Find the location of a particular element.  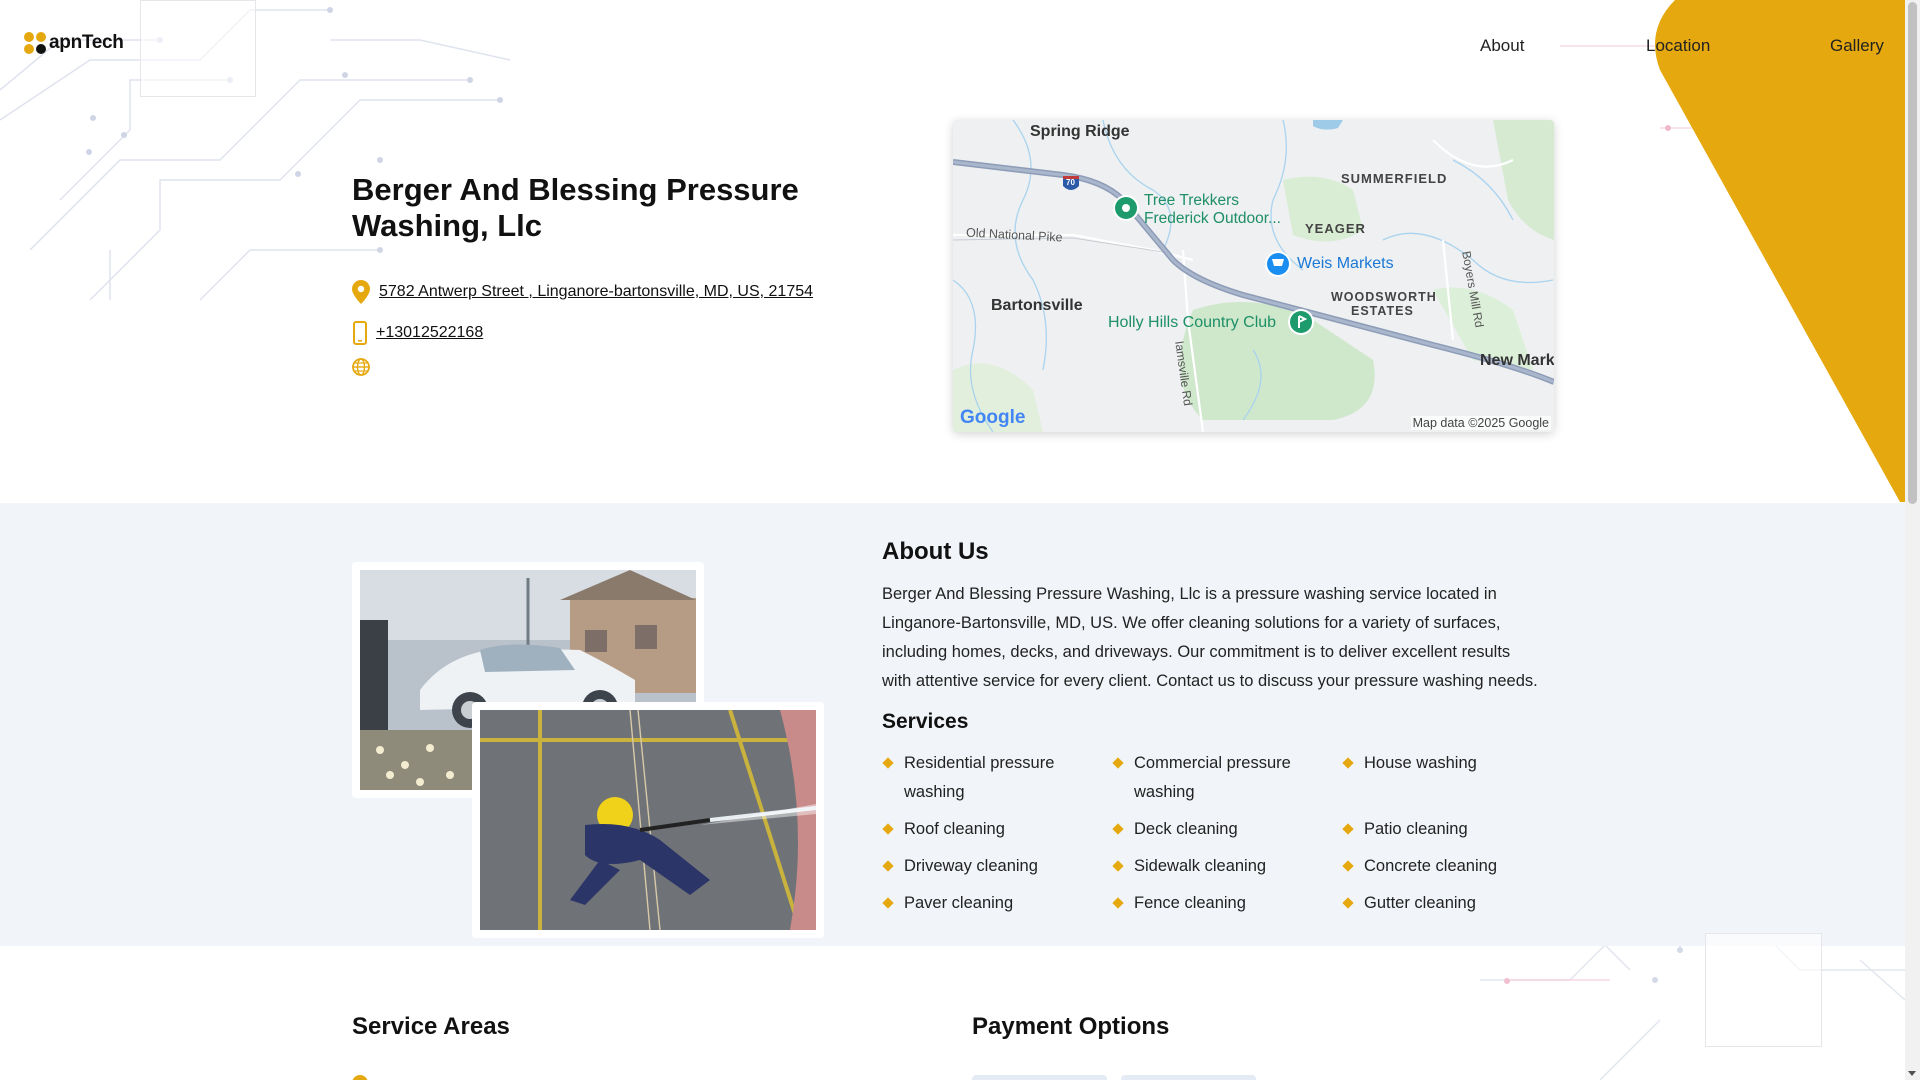

map-label-bartonsville: Bartonsville is located at coordinates (1037, 305).